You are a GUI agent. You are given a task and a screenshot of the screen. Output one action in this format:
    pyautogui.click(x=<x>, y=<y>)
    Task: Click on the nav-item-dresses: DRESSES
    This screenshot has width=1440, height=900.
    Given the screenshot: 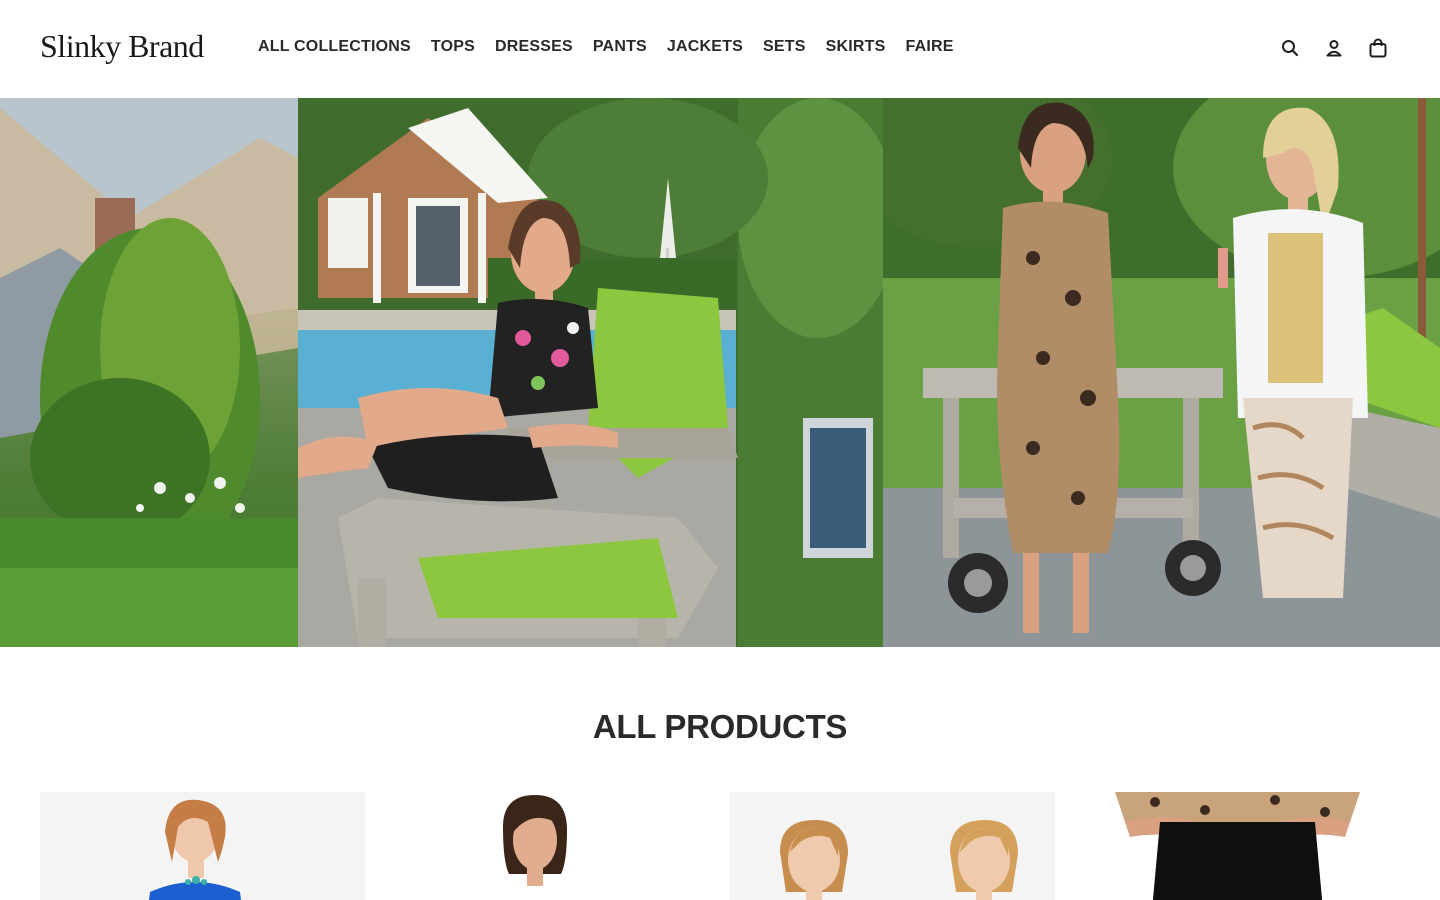 What is the action you would take?
    pyautogui.click(x=534, y=47)
    